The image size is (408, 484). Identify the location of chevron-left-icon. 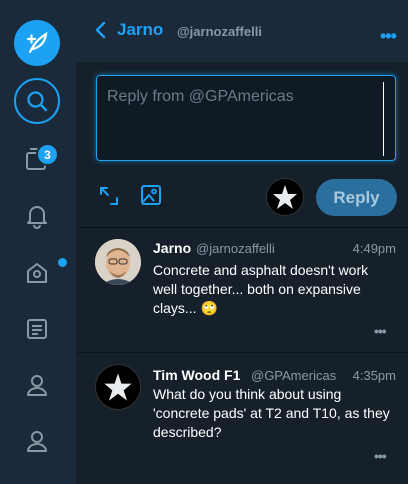
(100, 30).